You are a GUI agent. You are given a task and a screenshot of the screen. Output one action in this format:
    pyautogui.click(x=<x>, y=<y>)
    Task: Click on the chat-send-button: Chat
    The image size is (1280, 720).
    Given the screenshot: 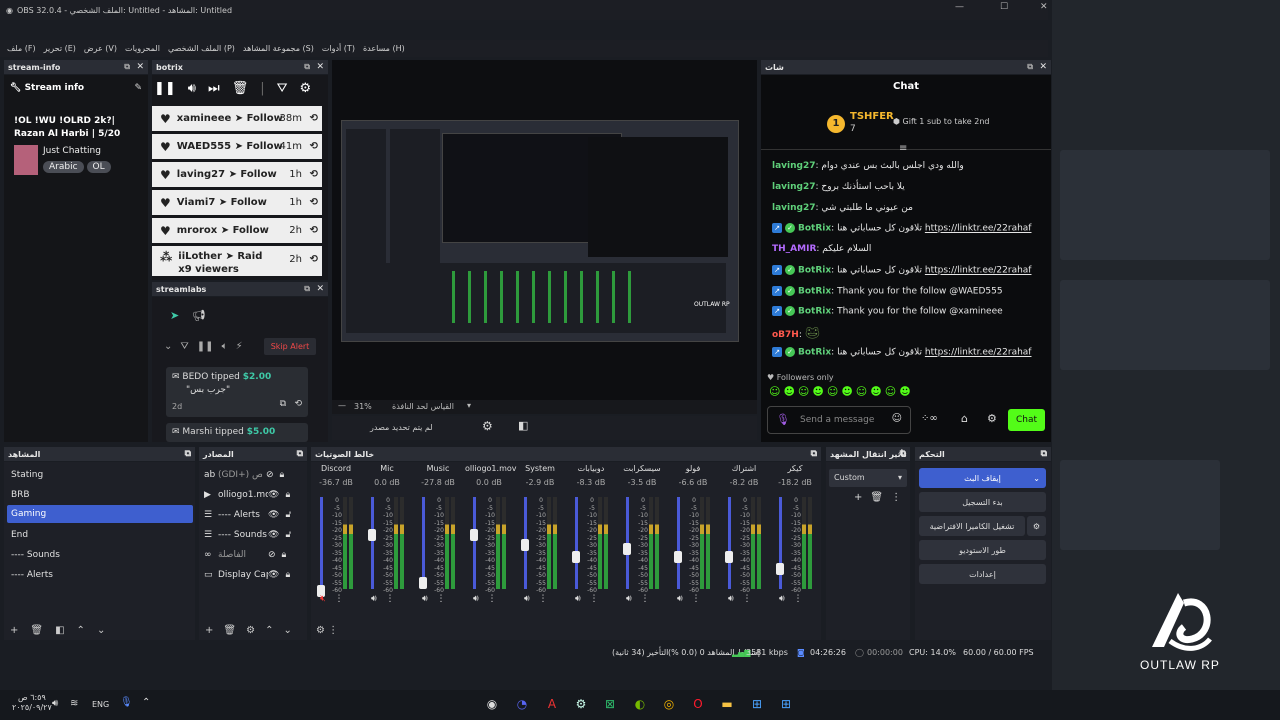 What is the action you would take?
    pyautogui.click(x=1026, y=420)
    